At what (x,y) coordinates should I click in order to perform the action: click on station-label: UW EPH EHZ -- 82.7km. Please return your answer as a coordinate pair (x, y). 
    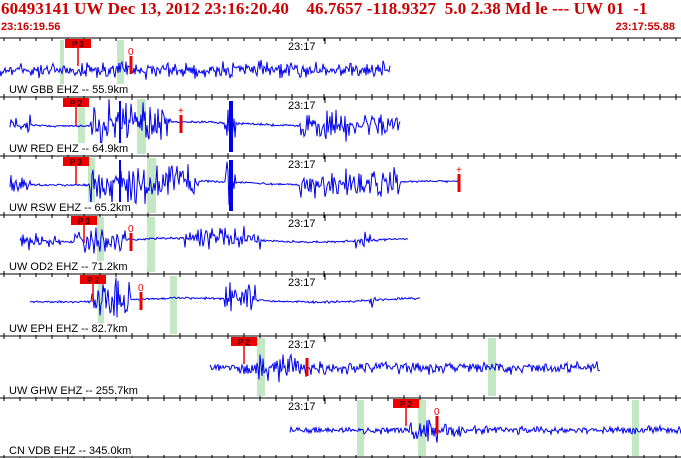
    Looking at the image, I should click on (68, 329).